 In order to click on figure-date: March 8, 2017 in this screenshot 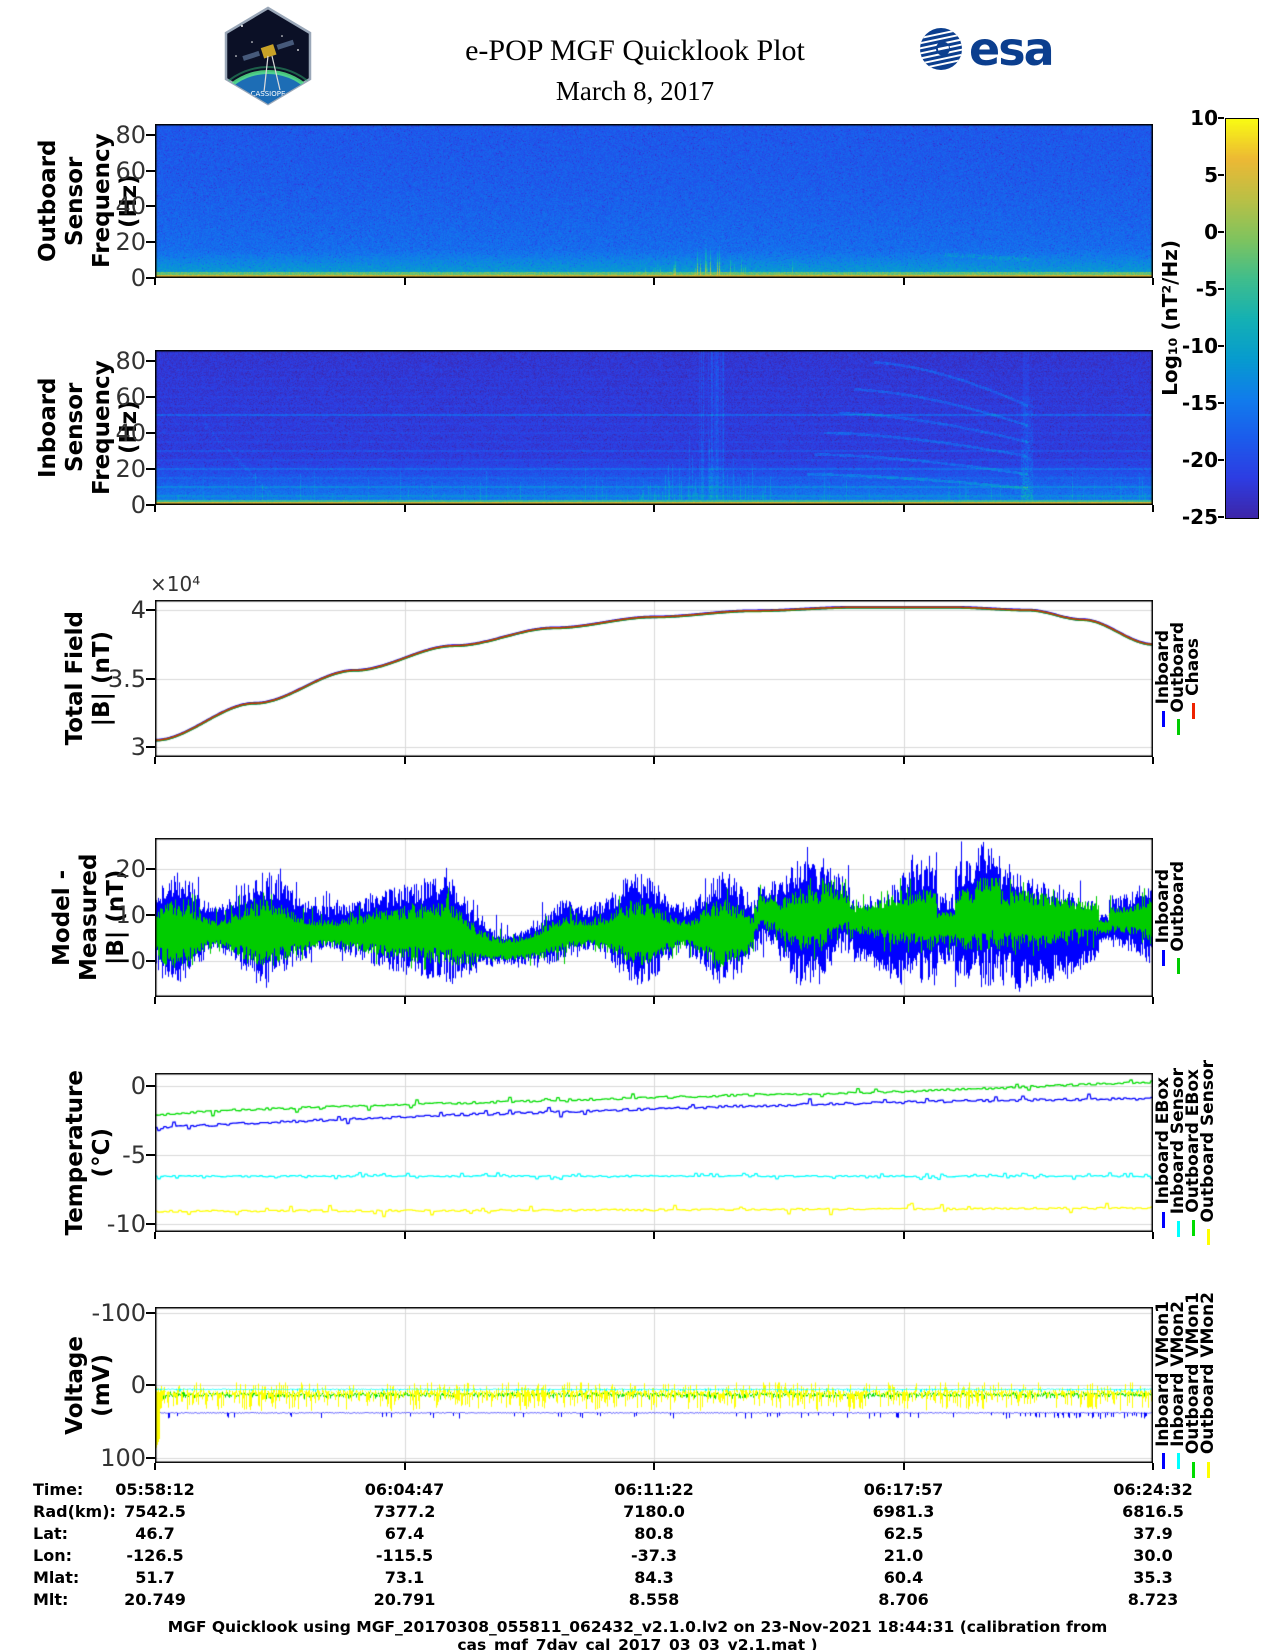, I will do `click(635, 91)`.